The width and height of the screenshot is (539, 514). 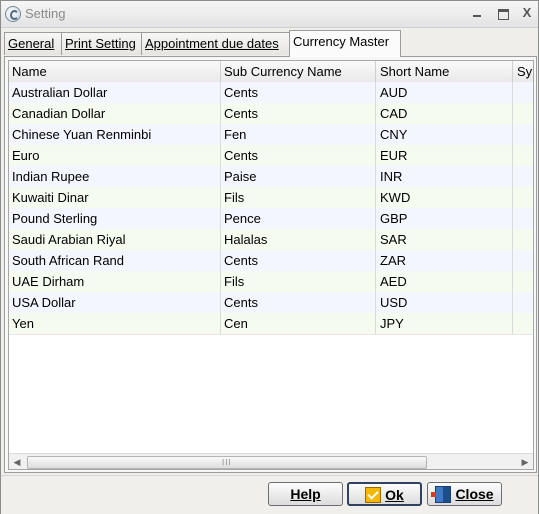 What do you see at coordinates (445, 260) in the screenshot?
I see `cell-short-name: ZAR` at bounding box center [445, 260].